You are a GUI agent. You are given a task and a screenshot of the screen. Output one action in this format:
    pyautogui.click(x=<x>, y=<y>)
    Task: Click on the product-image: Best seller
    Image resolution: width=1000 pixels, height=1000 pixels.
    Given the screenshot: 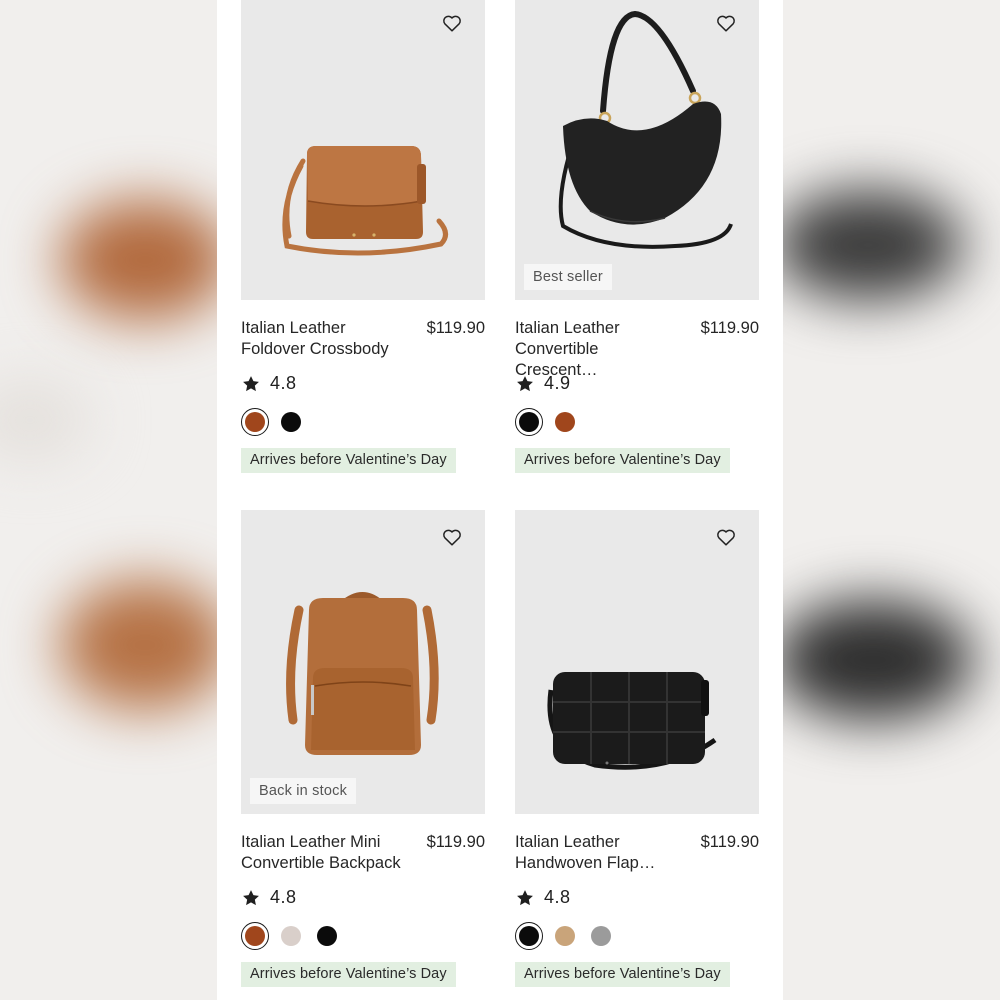 What is the action you would take?
    pyautogui.click(x=637, y=150)
    